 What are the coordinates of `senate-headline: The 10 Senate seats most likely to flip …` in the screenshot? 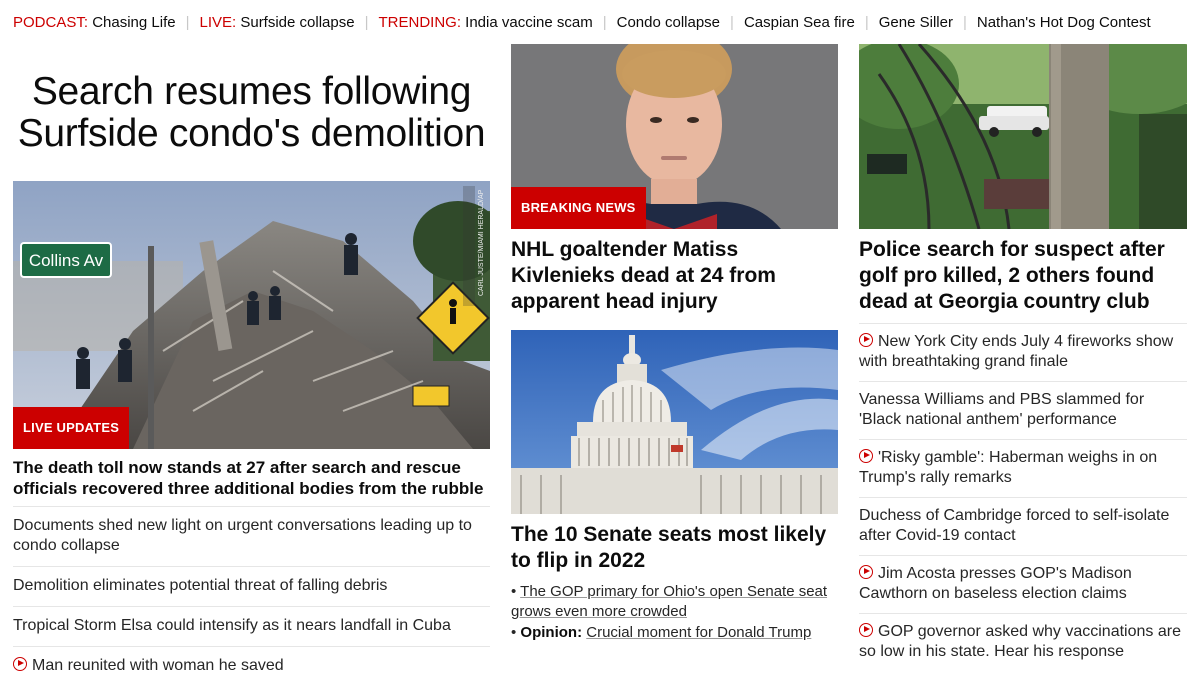 It's located at (674, 548).